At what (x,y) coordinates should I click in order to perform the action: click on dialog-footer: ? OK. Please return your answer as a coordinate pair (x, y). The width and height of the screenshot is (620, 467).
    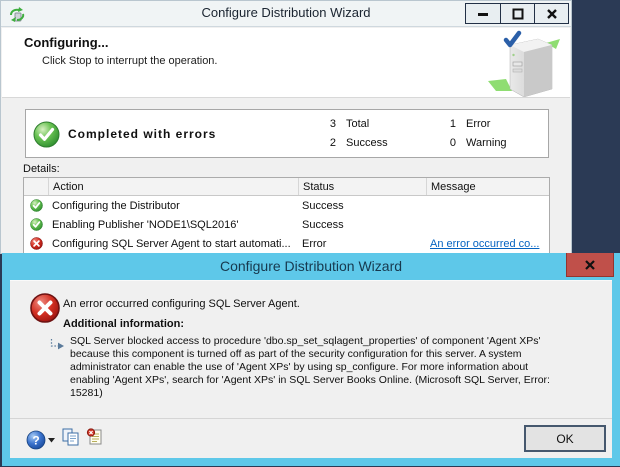
    Looking at the image, I should click on (311, 438).